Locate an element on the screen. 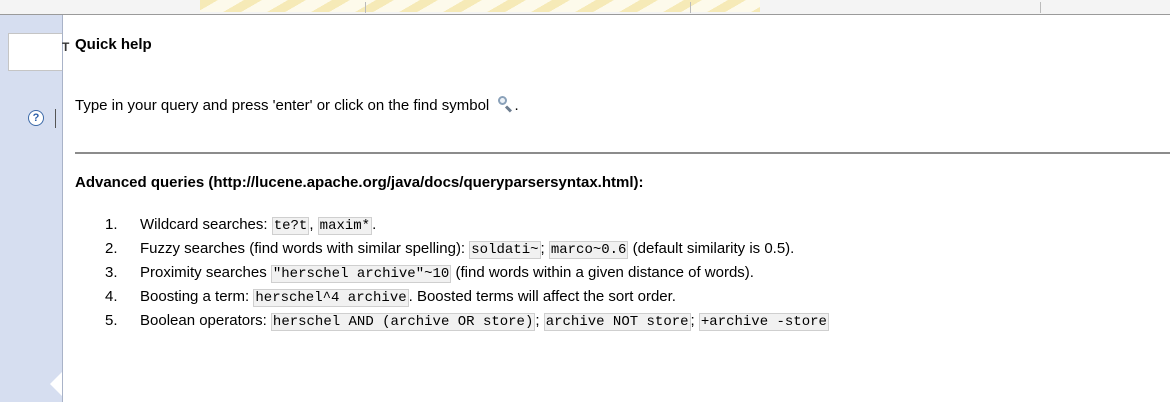 The width and height of the screenshot is (1170, 402). panel-tab is located at coordinates (35, 52).